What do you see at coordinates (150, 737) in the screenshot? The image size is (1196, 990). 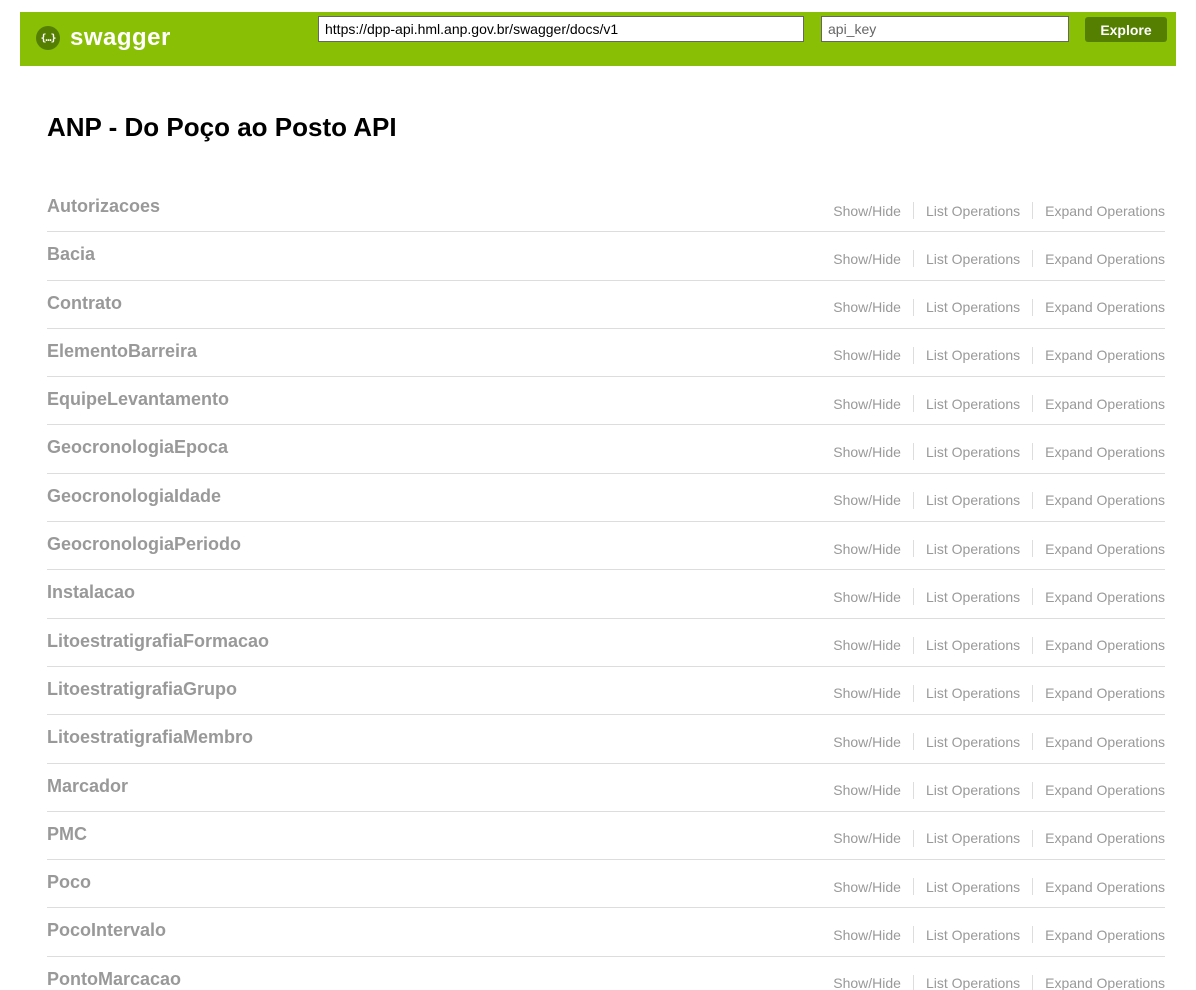 I see `resource-name-link: LitoestratigrafiaMembro` at bounding box center [150, 737].